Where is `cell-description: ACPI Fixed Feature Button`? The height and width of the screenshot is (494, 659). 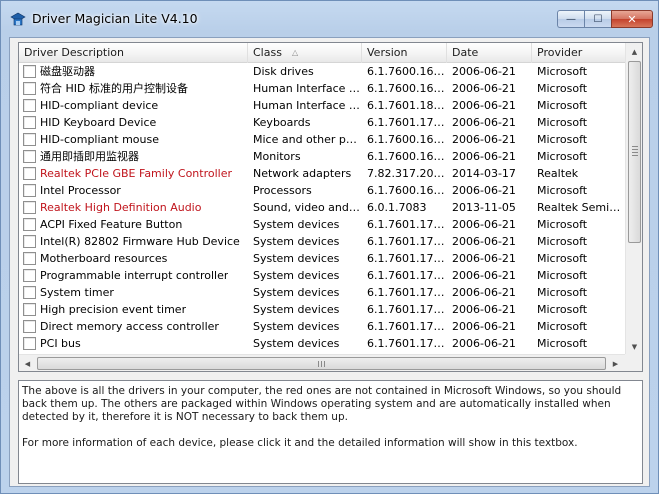
cell-description: ACPI Fixed Feature Button is located at coordinates (133, 224).